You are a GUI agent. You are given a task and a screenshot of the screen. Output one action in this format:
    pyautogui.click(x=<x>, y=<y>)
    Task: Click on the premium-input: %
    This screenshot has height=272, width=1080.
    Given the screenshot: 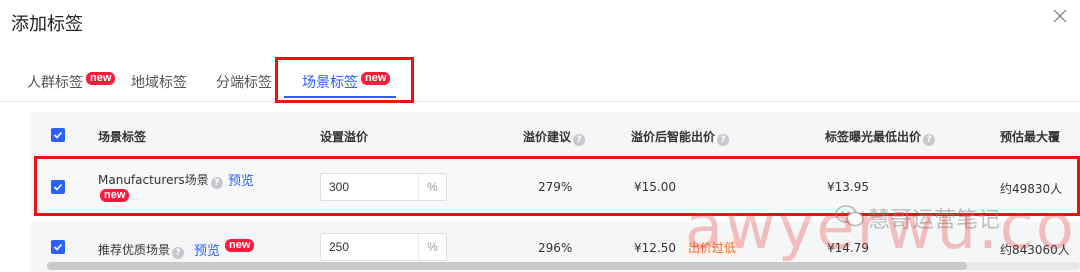 What is the action you would take?
    pyautogui.click(x=383, y=247)
    